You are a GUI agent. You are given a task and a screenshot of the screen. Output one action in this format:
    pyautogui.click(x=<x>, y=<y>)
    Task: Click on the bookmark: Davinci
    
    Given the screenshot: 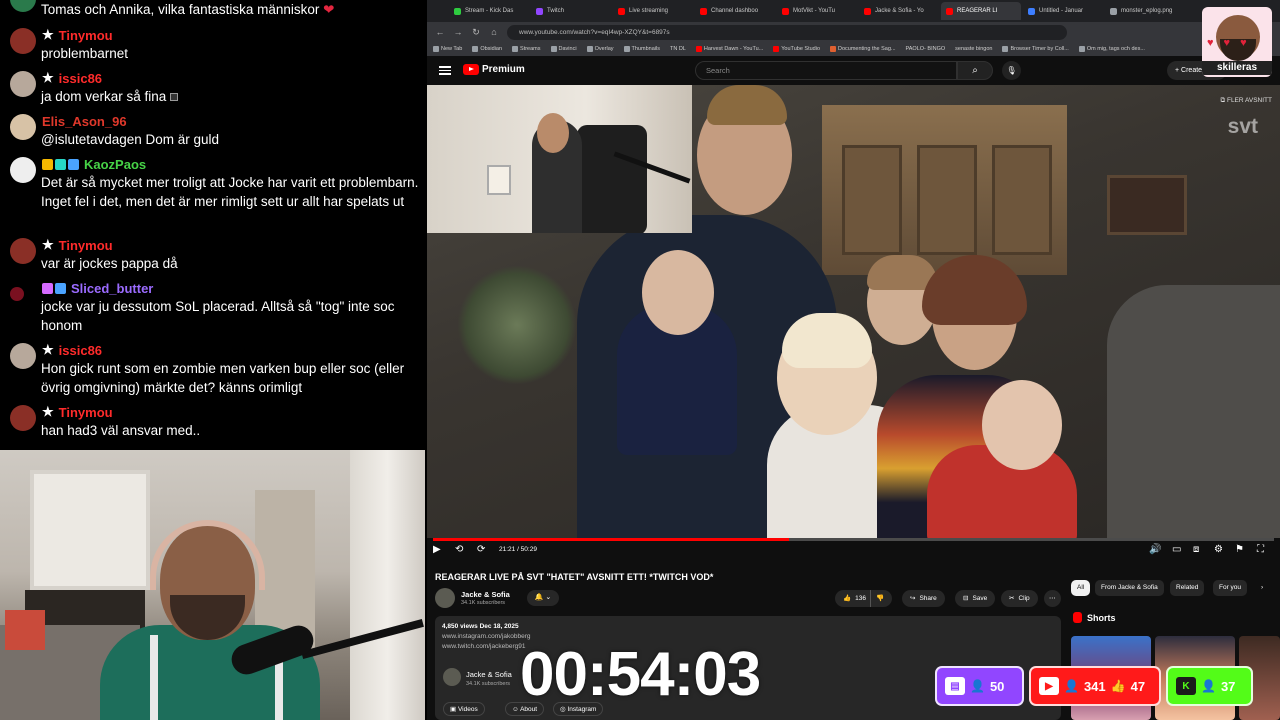 What is the action you would take?
    pyautogui.click(x=563, y=49)
    